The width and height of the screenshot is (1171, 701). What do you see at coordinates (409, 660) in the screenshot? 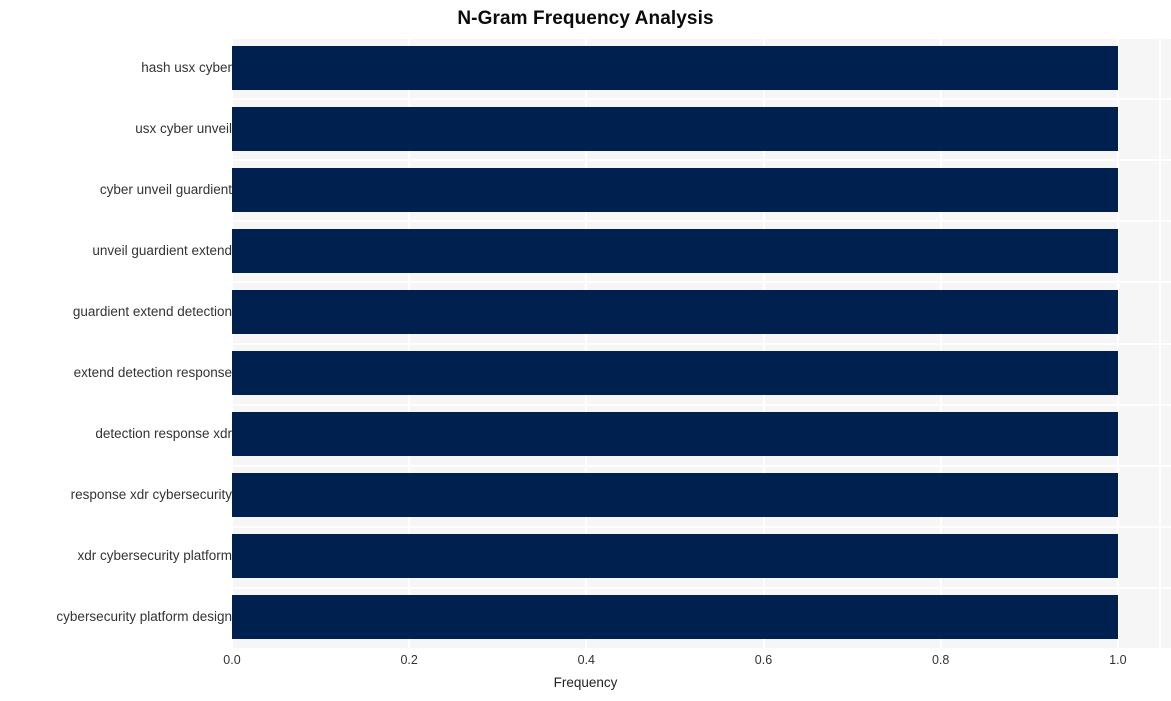
I see `x-axis-tick-label: 0.2` at bounding box center [409, 660].